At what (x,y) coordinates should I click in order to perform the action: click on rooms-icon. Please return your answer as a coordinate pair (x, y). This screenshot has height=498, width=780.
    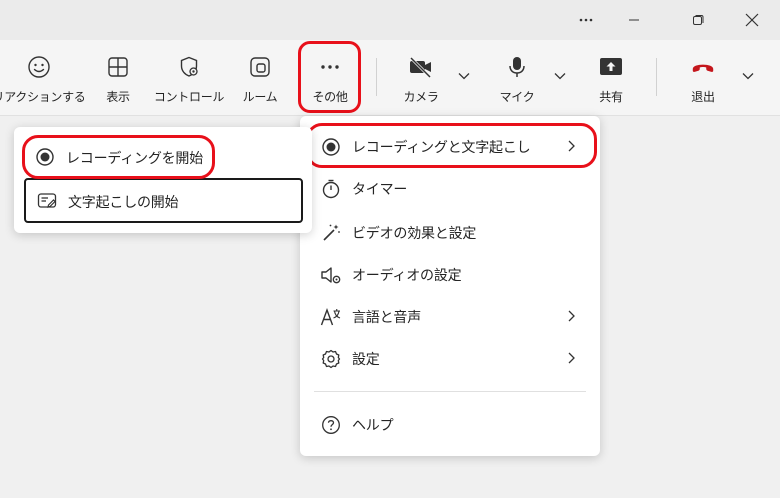
    Looking at the image, I should click on (260, 67).